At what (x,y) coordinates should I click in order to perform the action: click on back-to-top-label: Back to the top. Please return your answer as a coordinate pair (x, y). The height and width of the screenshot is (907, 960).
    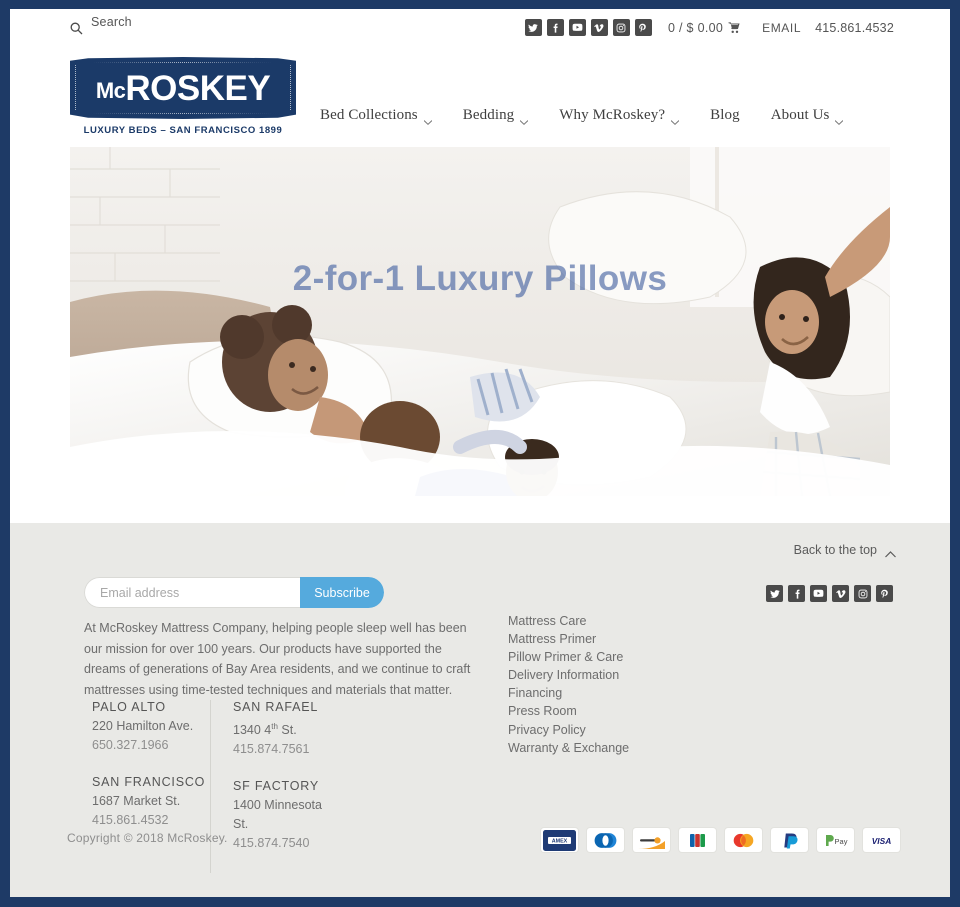
    Looking at the image, I should click on (835, 550).